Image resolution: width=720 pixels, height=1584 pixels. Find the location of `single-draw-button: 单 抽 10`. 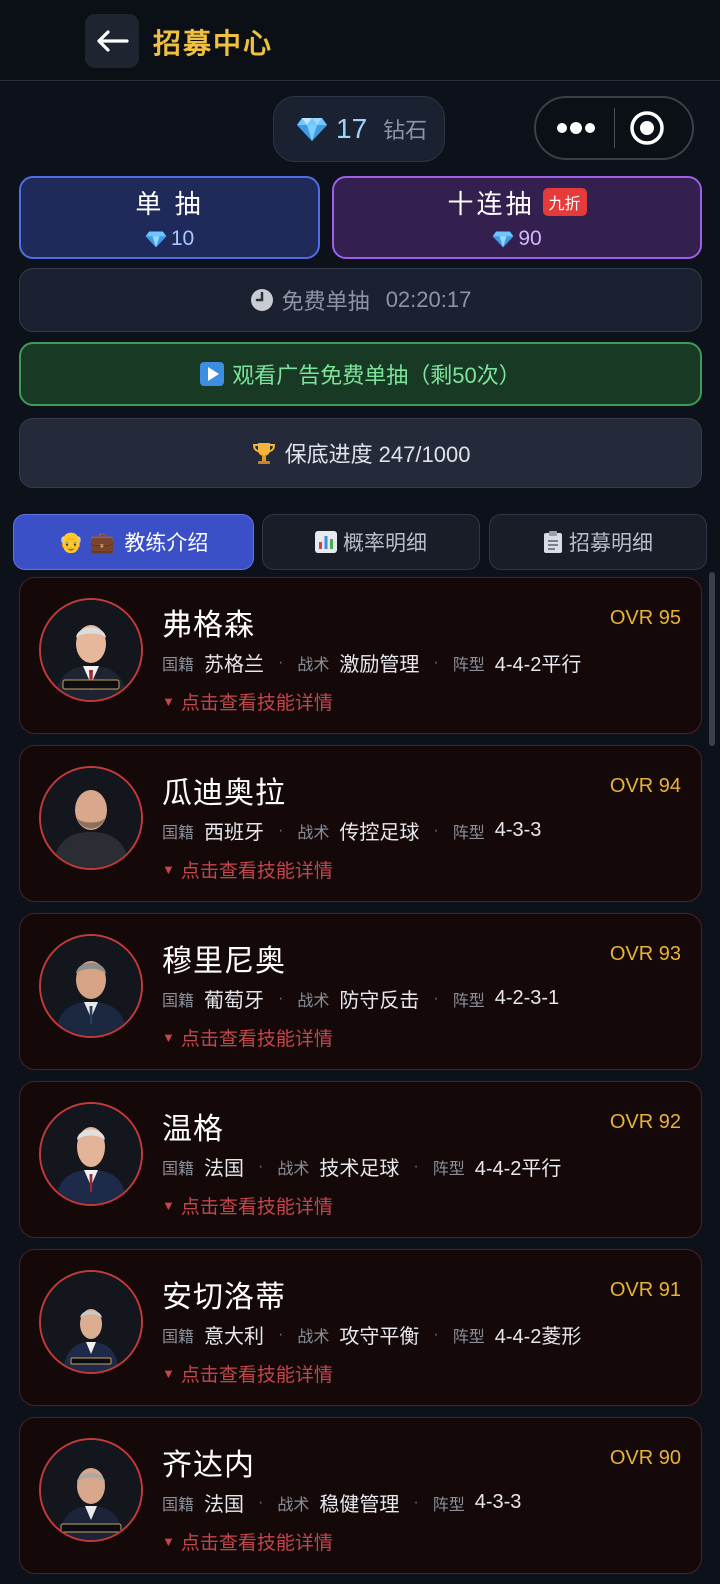

single-draw-button: 单 抽 10 is located at coordinates (169, 217).